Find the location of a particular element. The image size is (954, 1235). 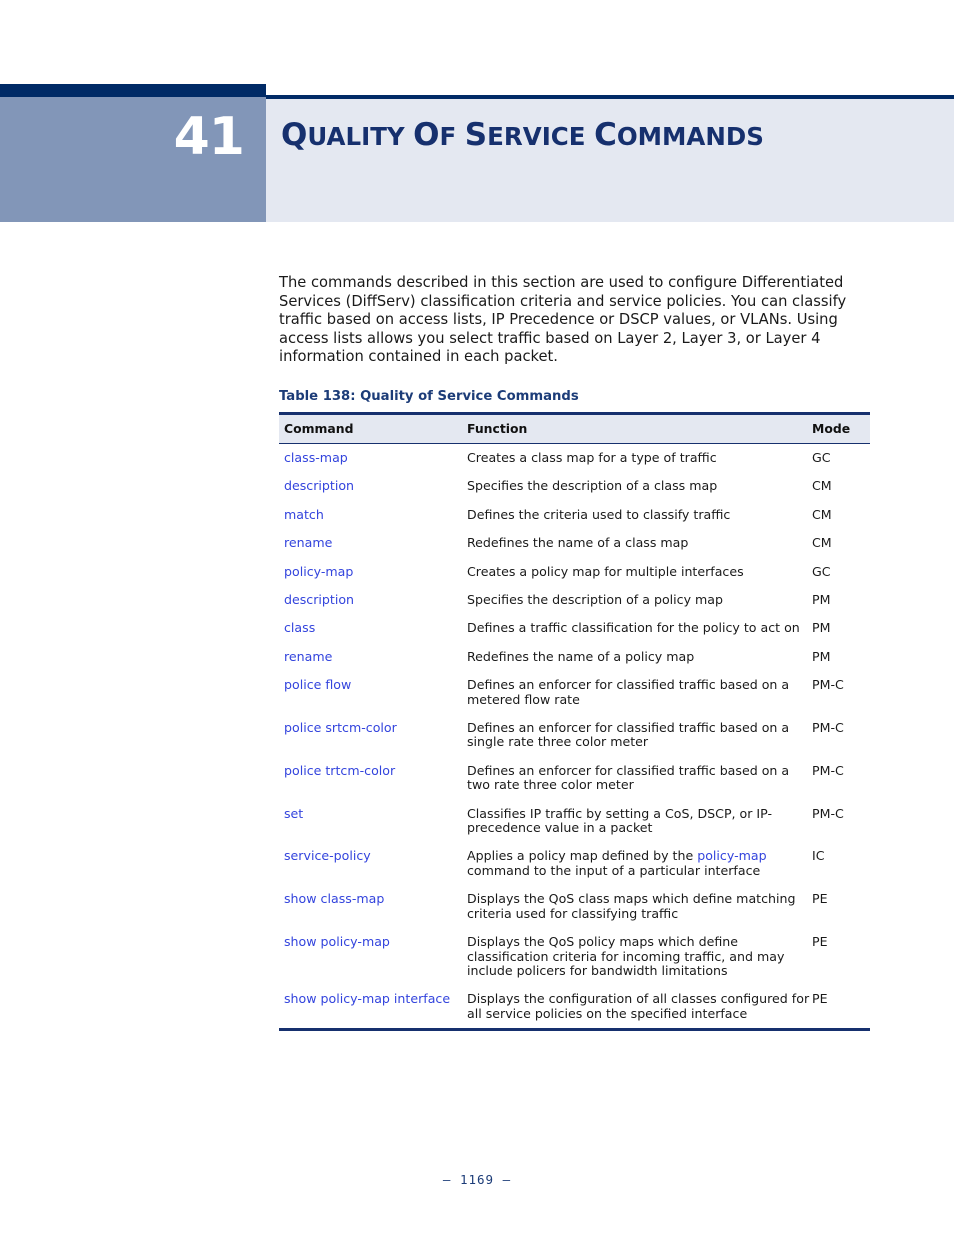

table-cell-command: policy-map is located at coordinates (373, 572).